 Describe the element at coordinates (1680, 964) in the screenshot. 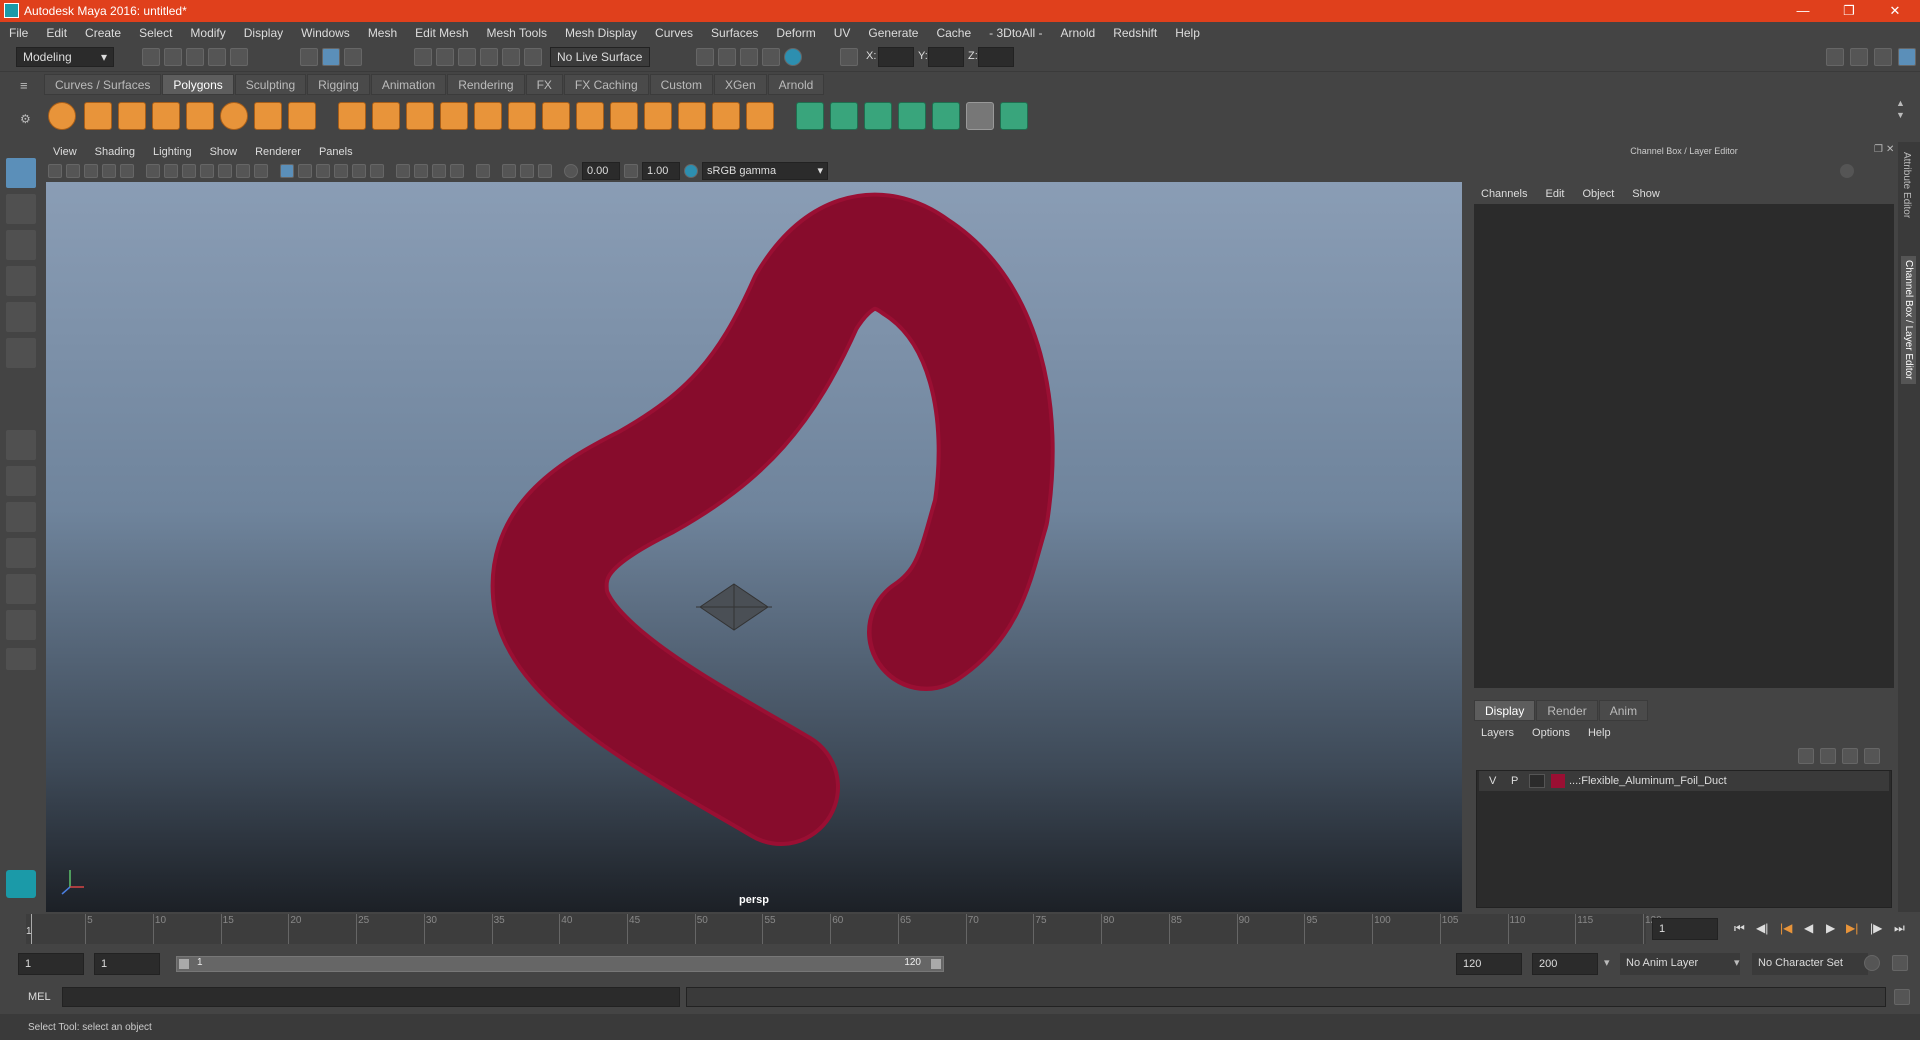

I see `anim-layer-selector: No Anim Layer` at that location.